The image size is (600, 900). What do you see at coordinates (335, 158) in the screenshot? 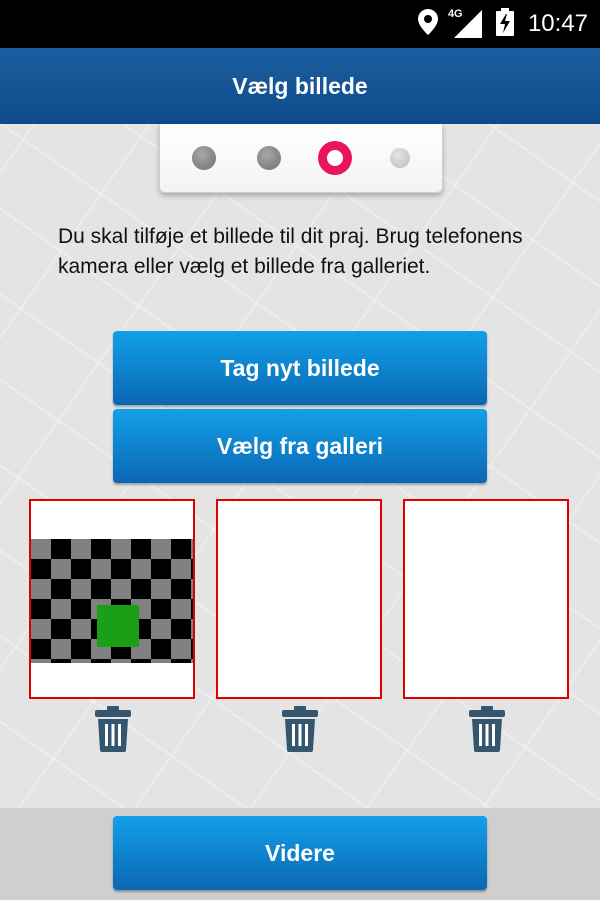
I see `step-dot-3-active` at bounding box center [335, 158].